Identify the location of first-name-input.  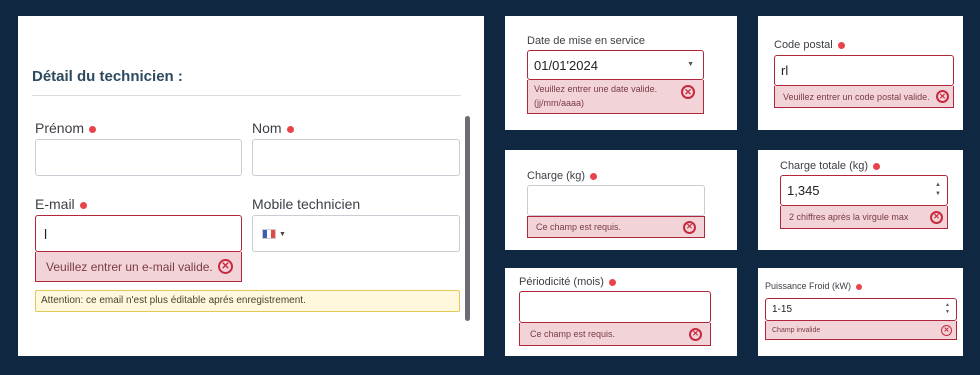
(138, 157).